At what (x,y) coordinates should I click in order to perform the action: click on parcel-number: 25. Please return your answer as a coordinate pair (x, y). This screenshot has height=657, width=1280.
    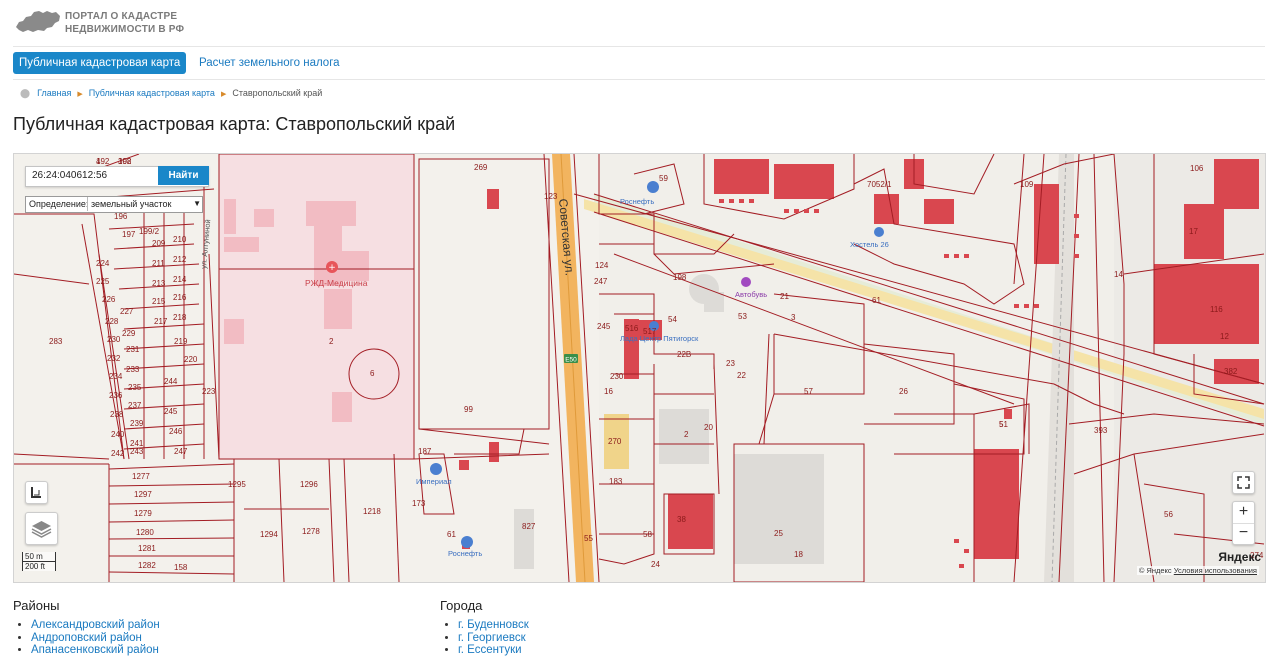
    Looking at the image, I should click on (778, 533).